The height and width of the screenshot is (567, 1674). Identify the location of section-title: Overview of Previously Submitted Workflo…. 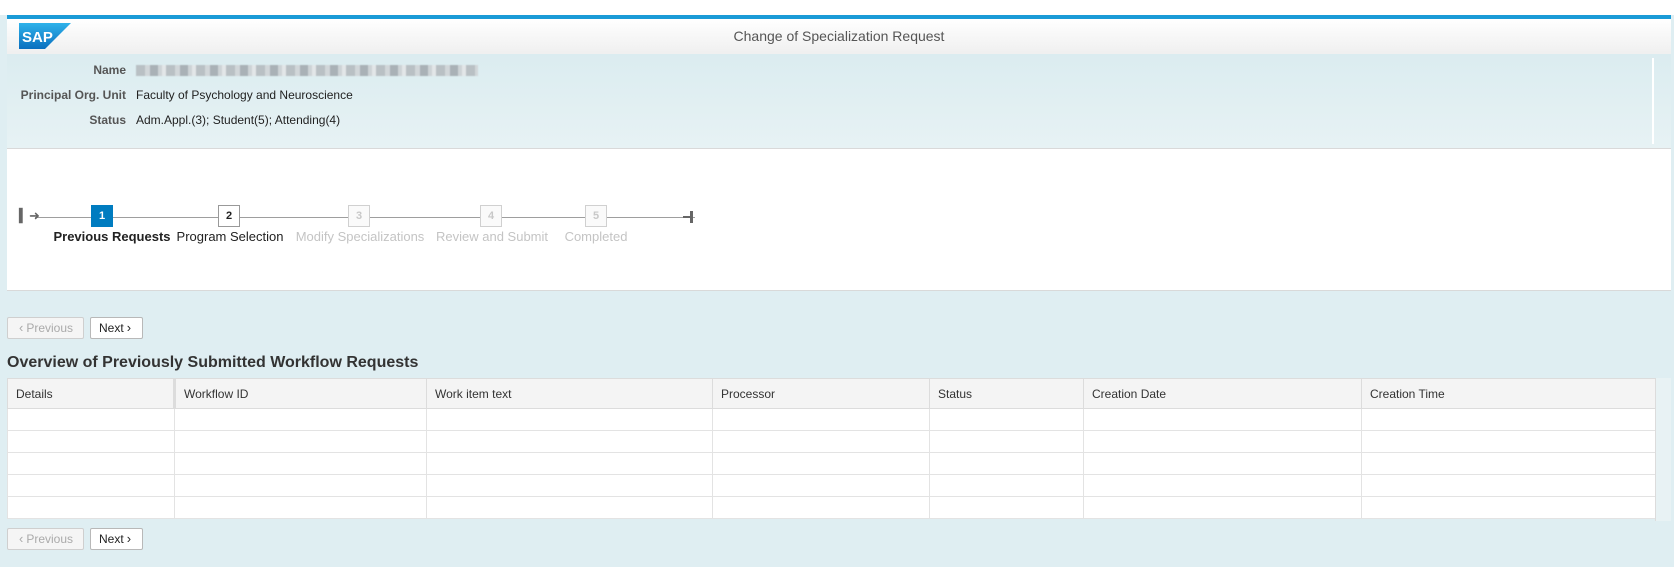
(213, 362).